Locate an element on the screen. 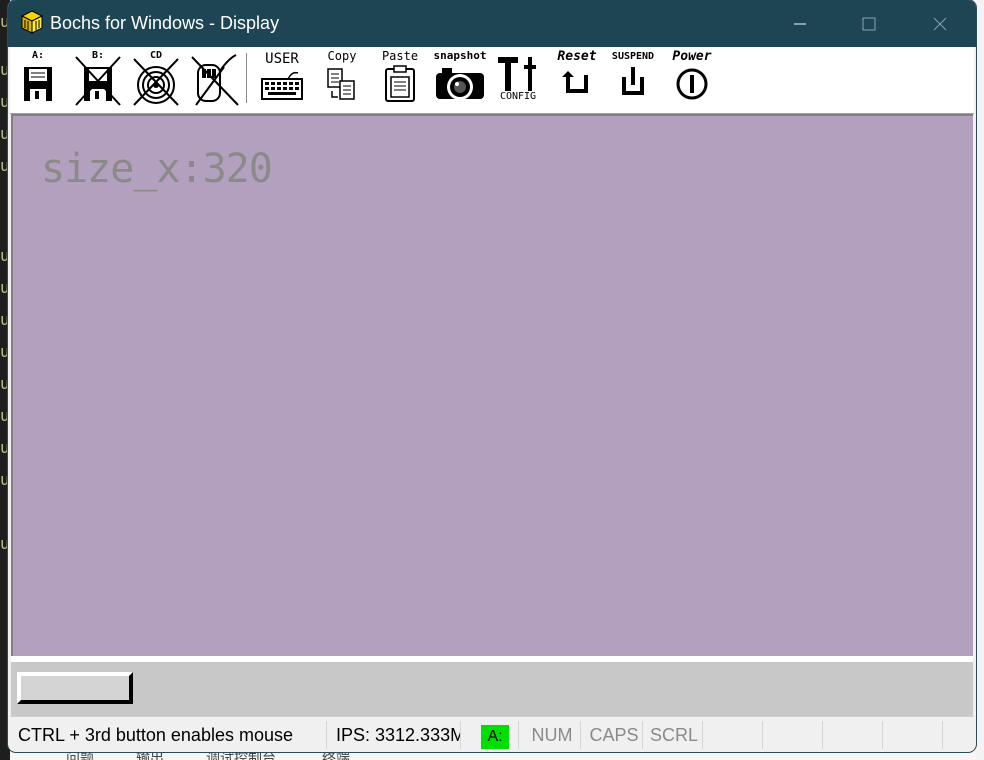  suspend-button: SUSPEND is located at coordinates (633, 79).